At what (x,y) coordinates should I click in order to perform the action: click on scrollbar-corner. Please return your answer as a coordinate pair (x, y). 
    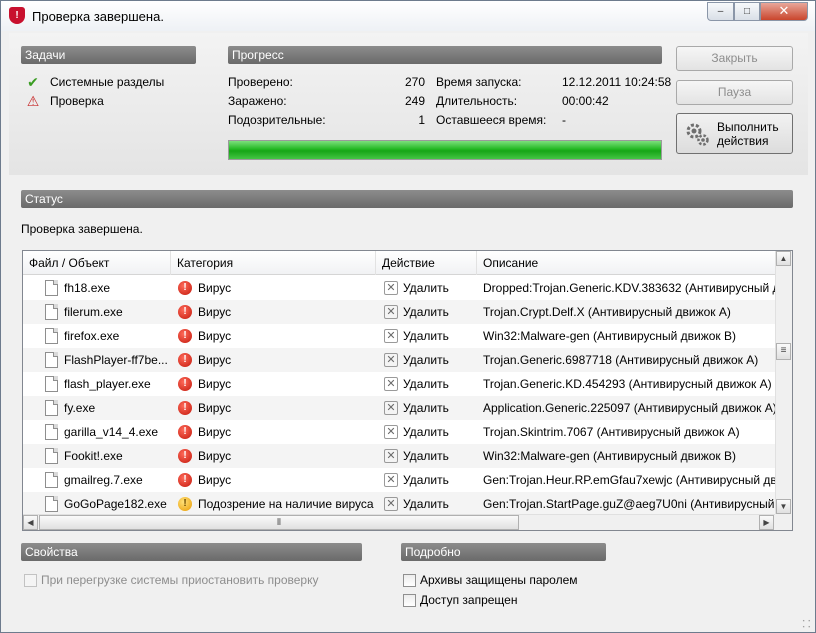
    Looking at the image, I should click on (783, 522).